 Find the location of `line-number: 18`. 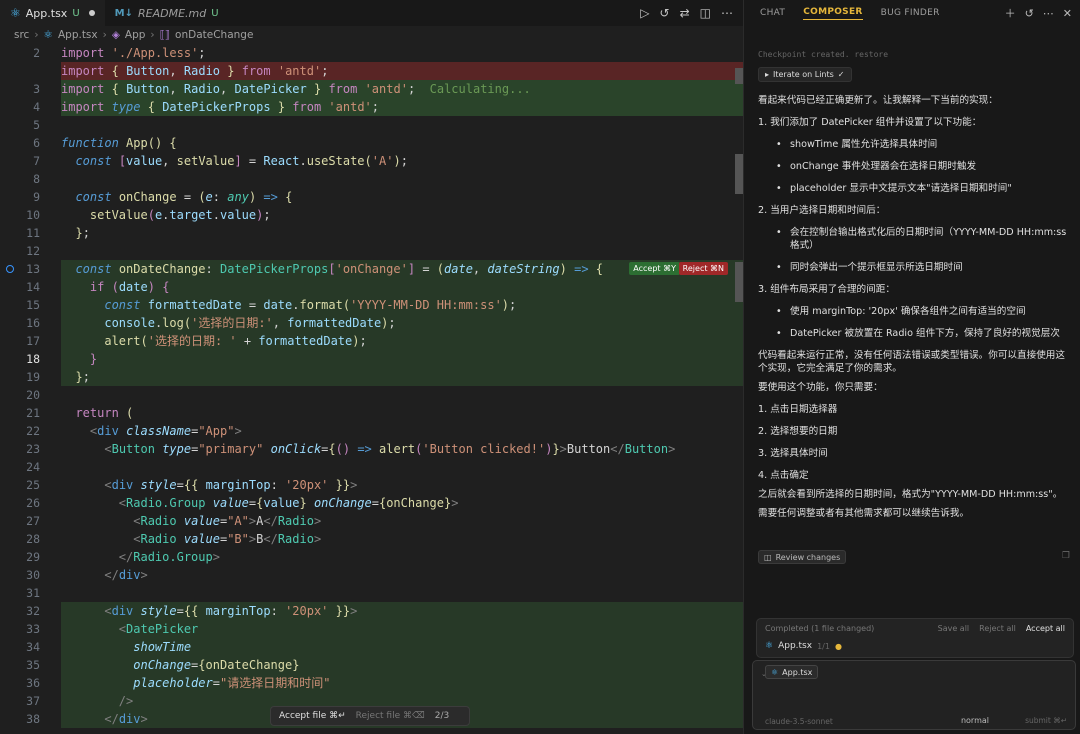

line-number: 18 is located at coordinates (33, 359).